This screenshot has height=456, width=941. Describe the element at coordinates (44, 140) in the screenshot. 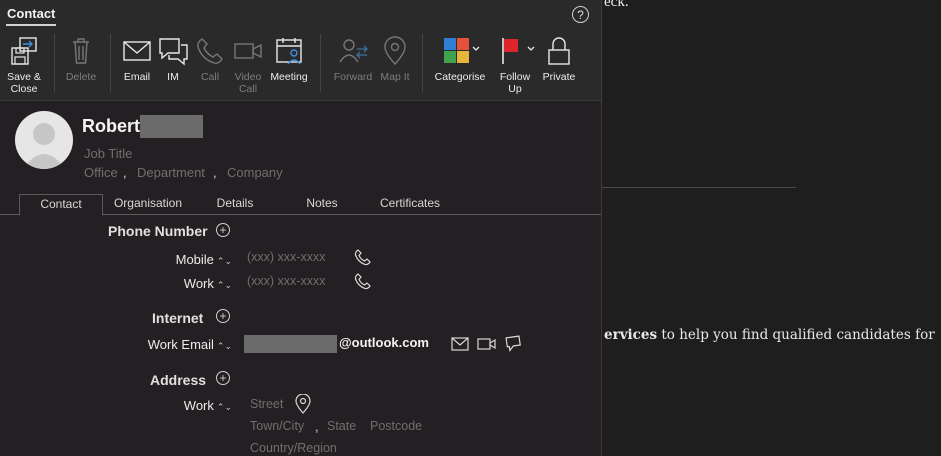

I see `avatar` at that location.